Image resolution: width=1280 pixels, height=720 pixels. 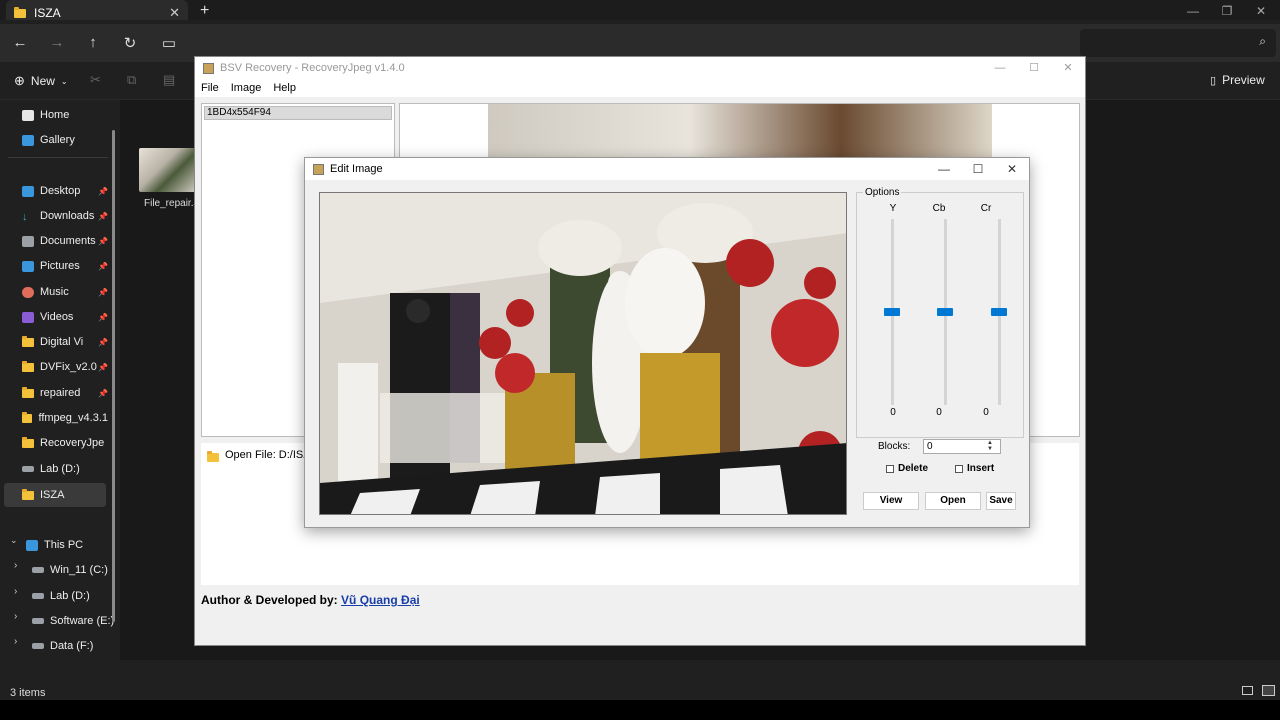 What do you see at coordinates (65, 115) in the screenshot?
I see `sidebar-item-home: Home` at bounding box center [65, 115].